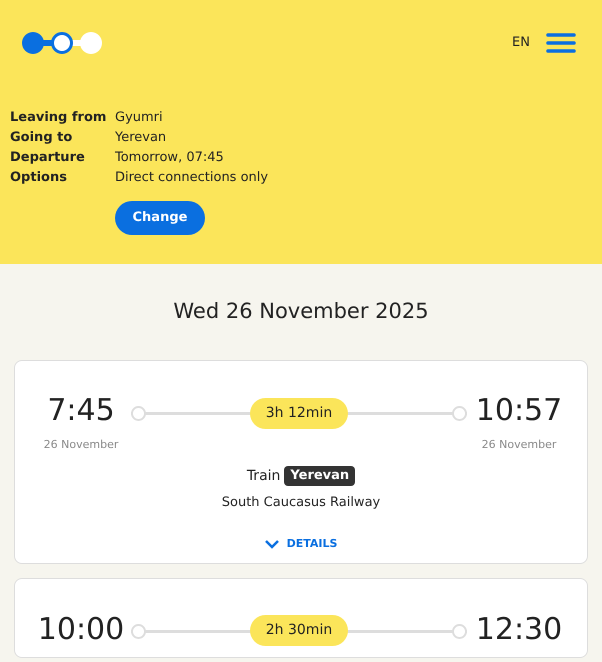  I want to click on date-heading: Wed 26 November 2025, so click(301, 312).